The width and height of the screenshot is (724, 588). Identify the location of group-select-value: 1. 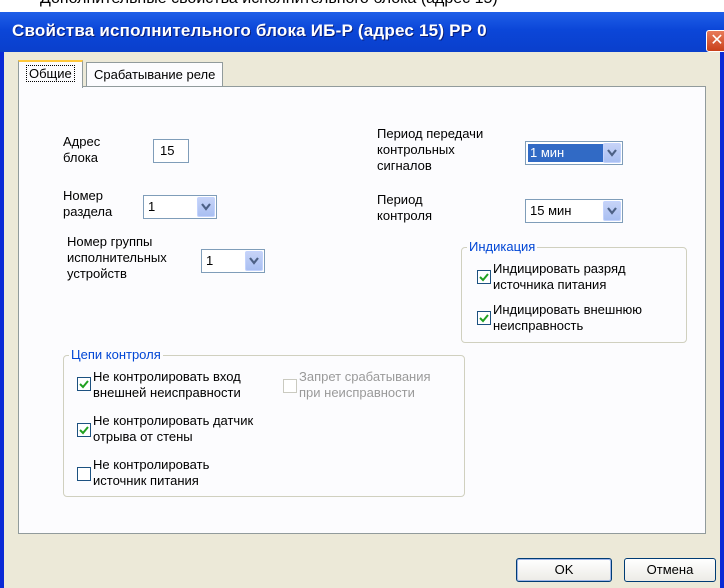
(210, 260).